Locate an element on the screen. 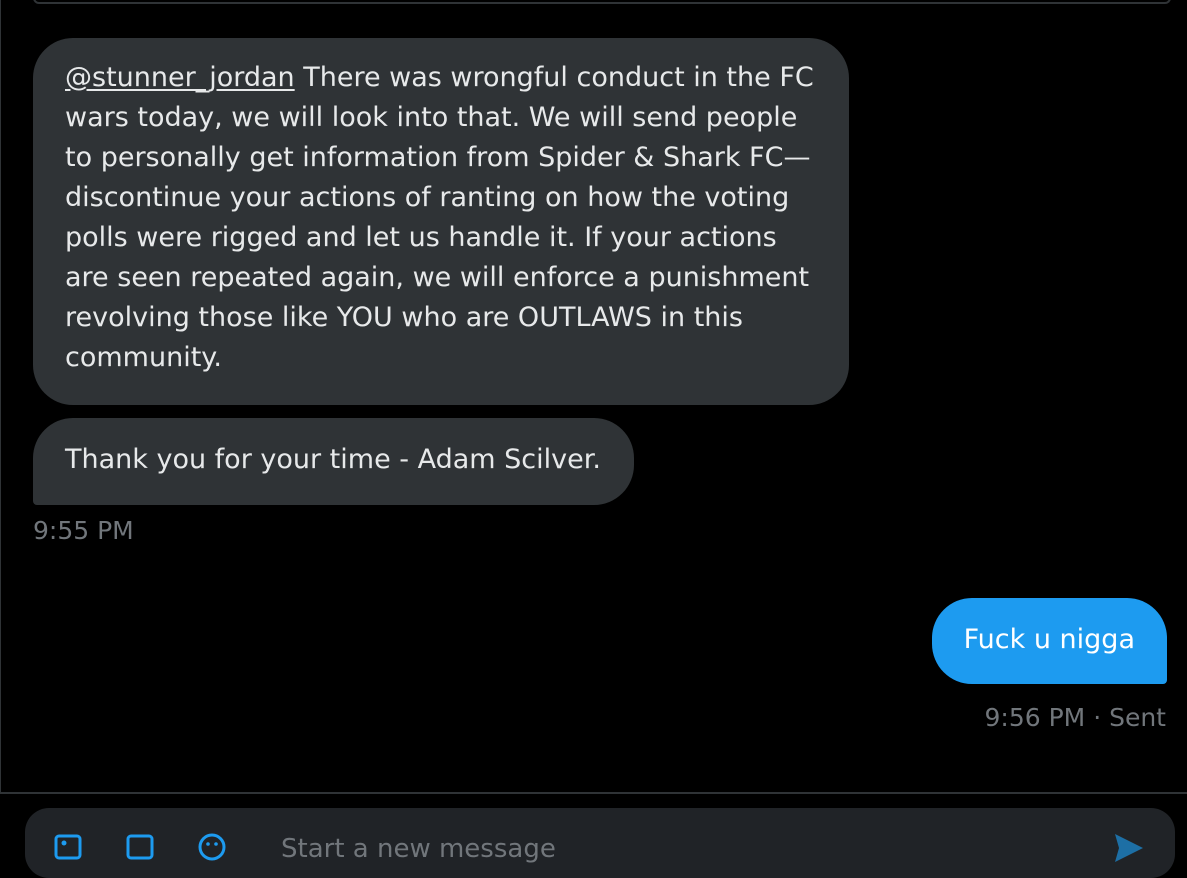  outgoing-message-bubble: Fuck u nigga is located at coordinates (1049, 641).